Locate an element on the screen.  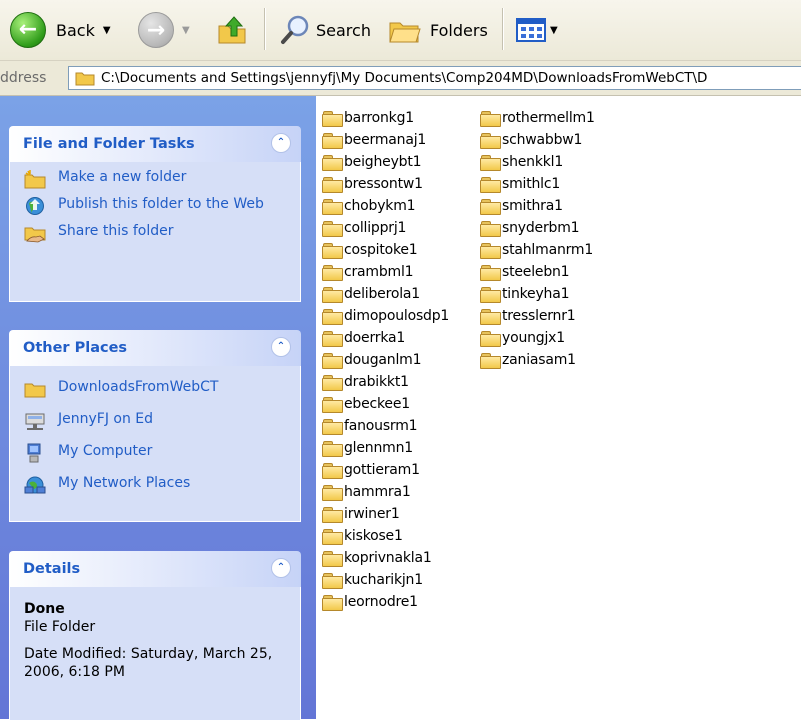
task-make-new-folder: Make a new folder is located at coordinates (157, 179).